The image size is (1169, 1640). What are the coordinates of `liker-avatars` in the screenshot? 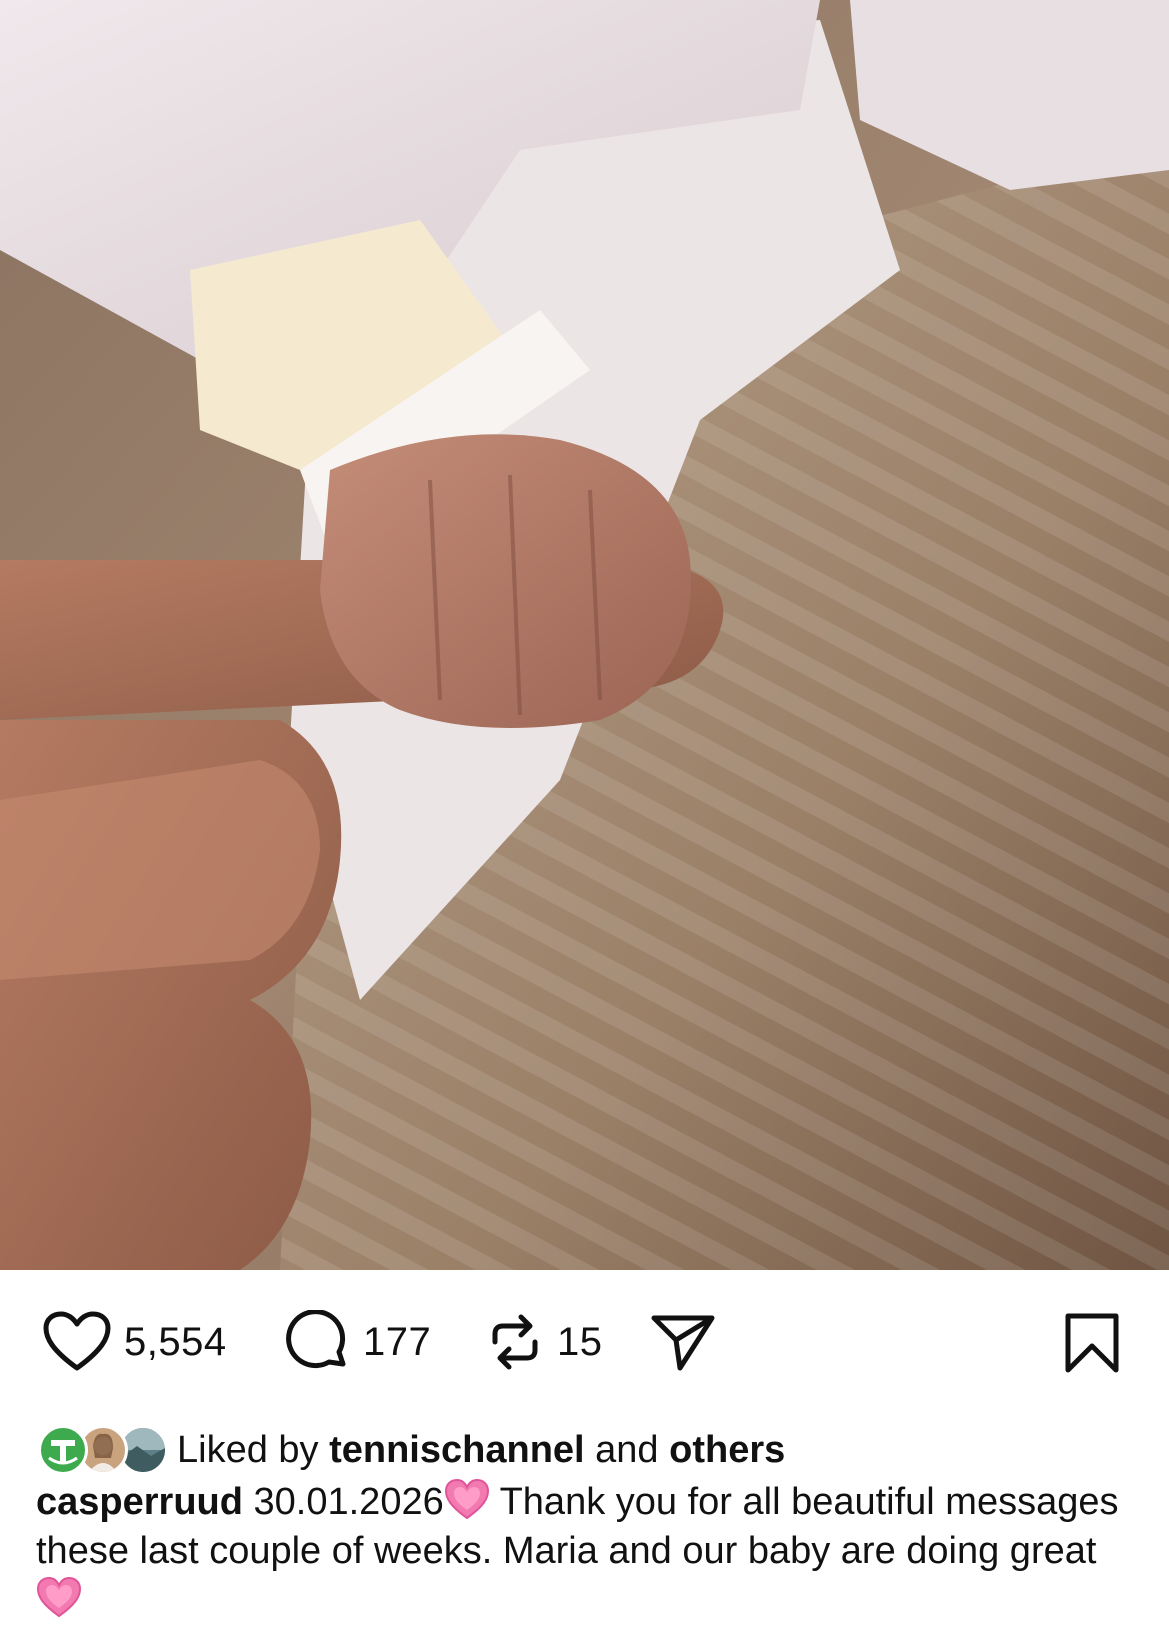 It's located at (105, 1450).